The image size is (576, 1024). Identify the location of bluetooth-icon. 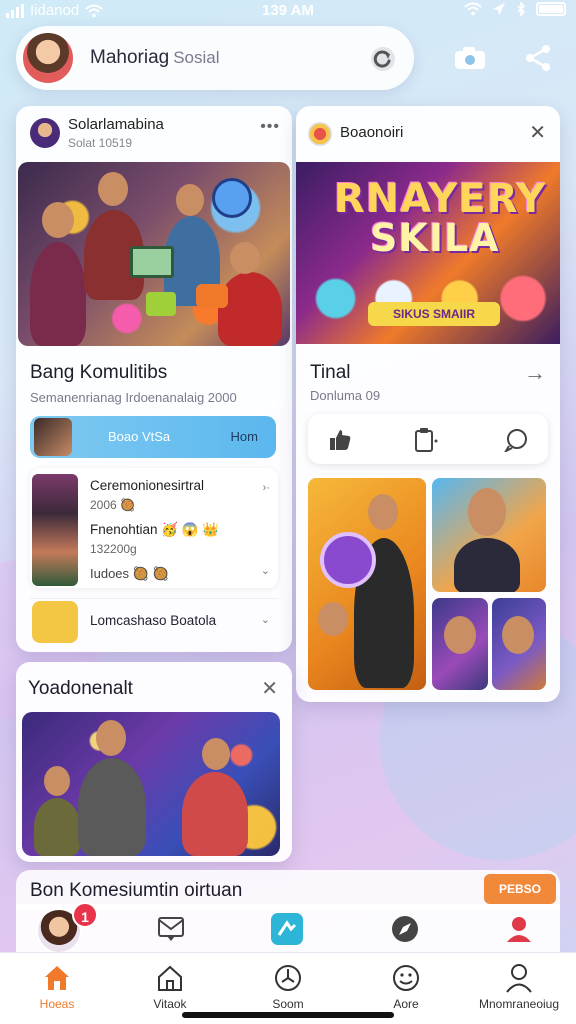
(521, 9).